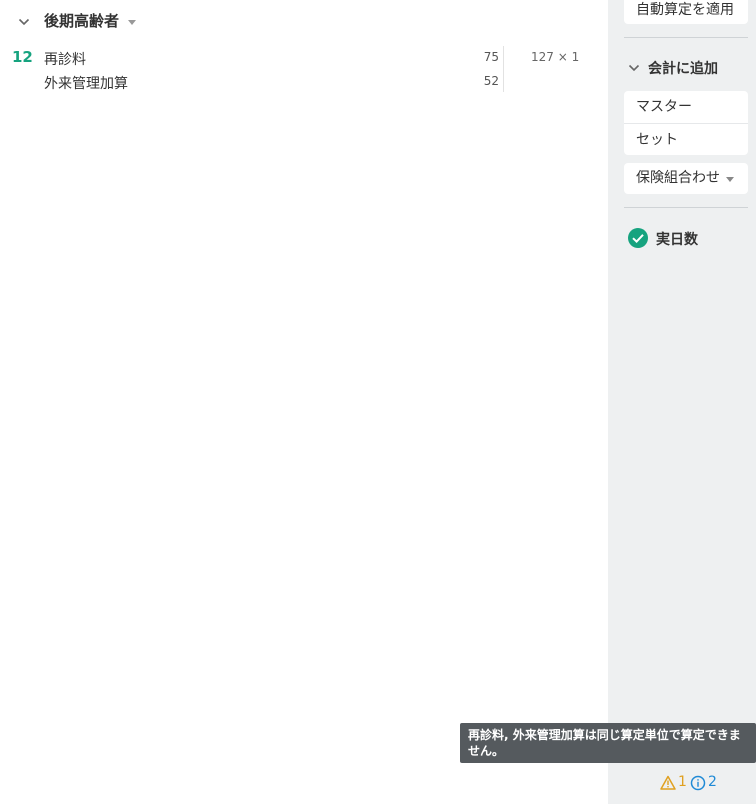  Describe the element at coordinates (82, 21) in the screenshot. I see `section-title: 後期高齢者` at that location.